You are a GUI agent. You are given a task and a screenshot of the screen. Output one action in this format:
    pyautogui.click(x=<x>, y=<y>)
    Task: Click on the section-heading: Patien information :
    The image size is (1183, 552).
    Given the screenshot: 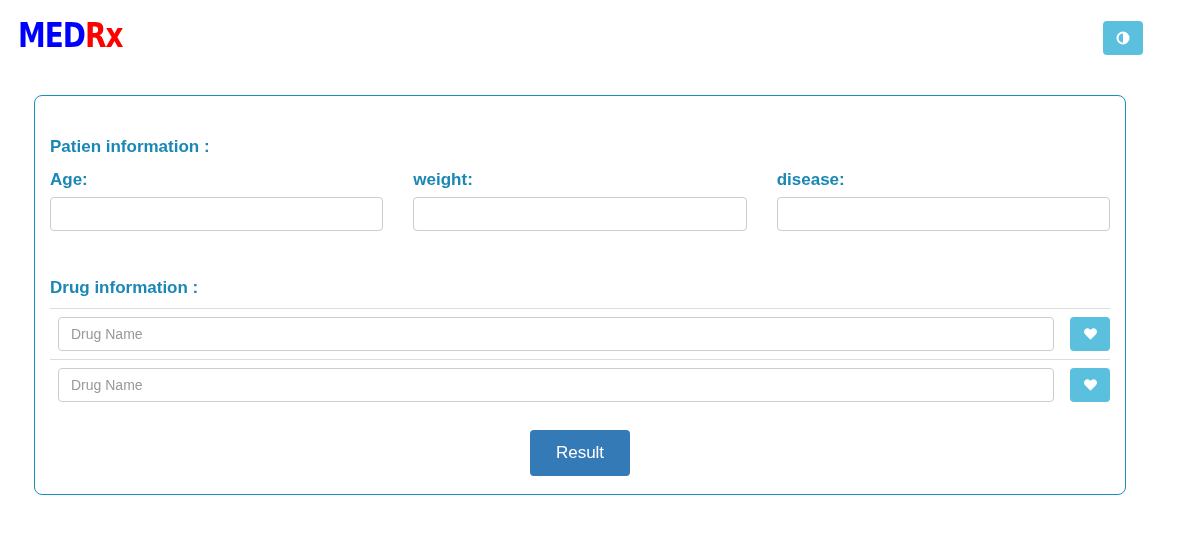 What is the action you would take?
    pyautogui.click(x=130, y=147)
    